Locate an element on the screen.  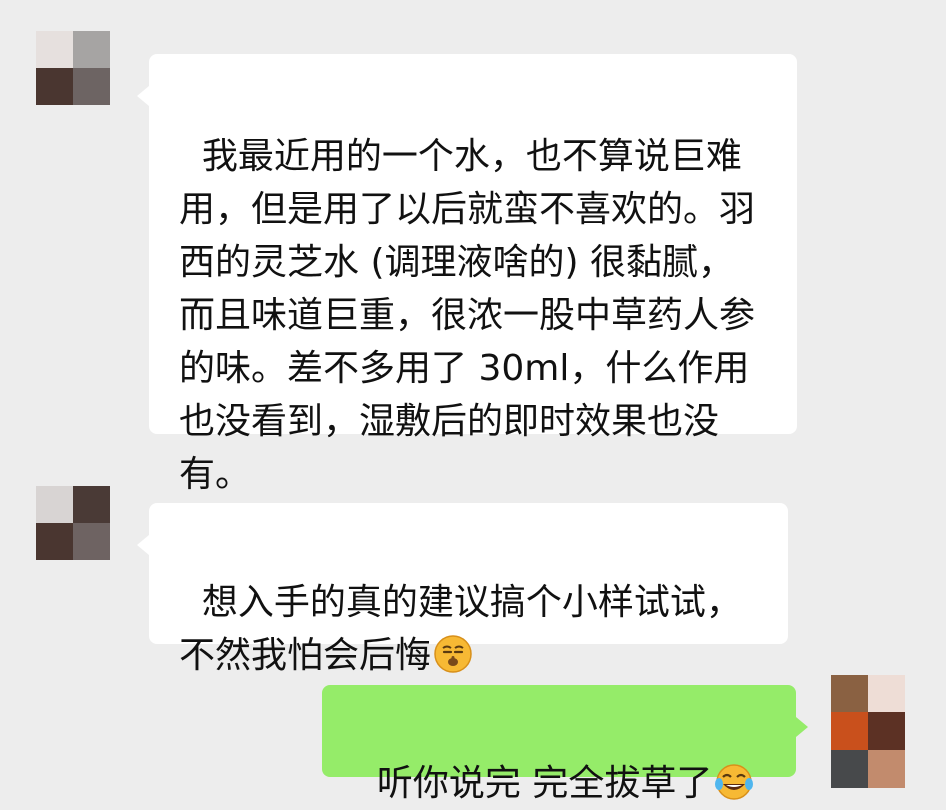
tears-of-joy-icon is located at coordinates (734, 782).